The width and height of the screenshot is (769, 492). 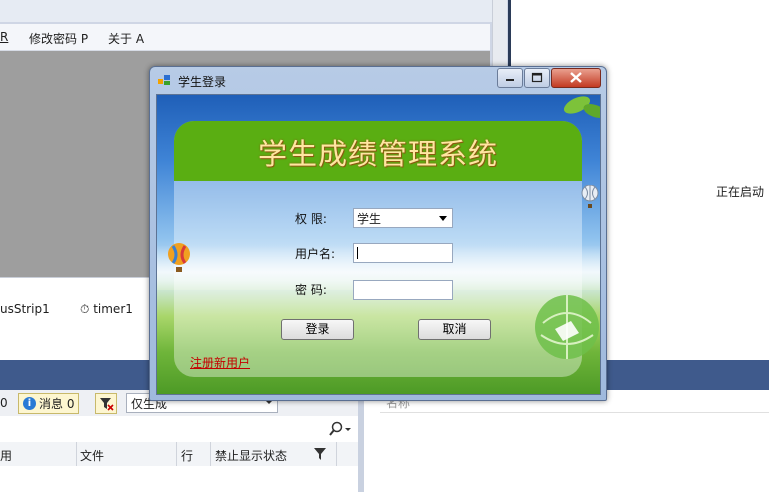 What do you see at coordinates (251, 455) in the screenshot?
I see `column-header-suppression: 禁止显示状态` at bounding box center [251, 455].